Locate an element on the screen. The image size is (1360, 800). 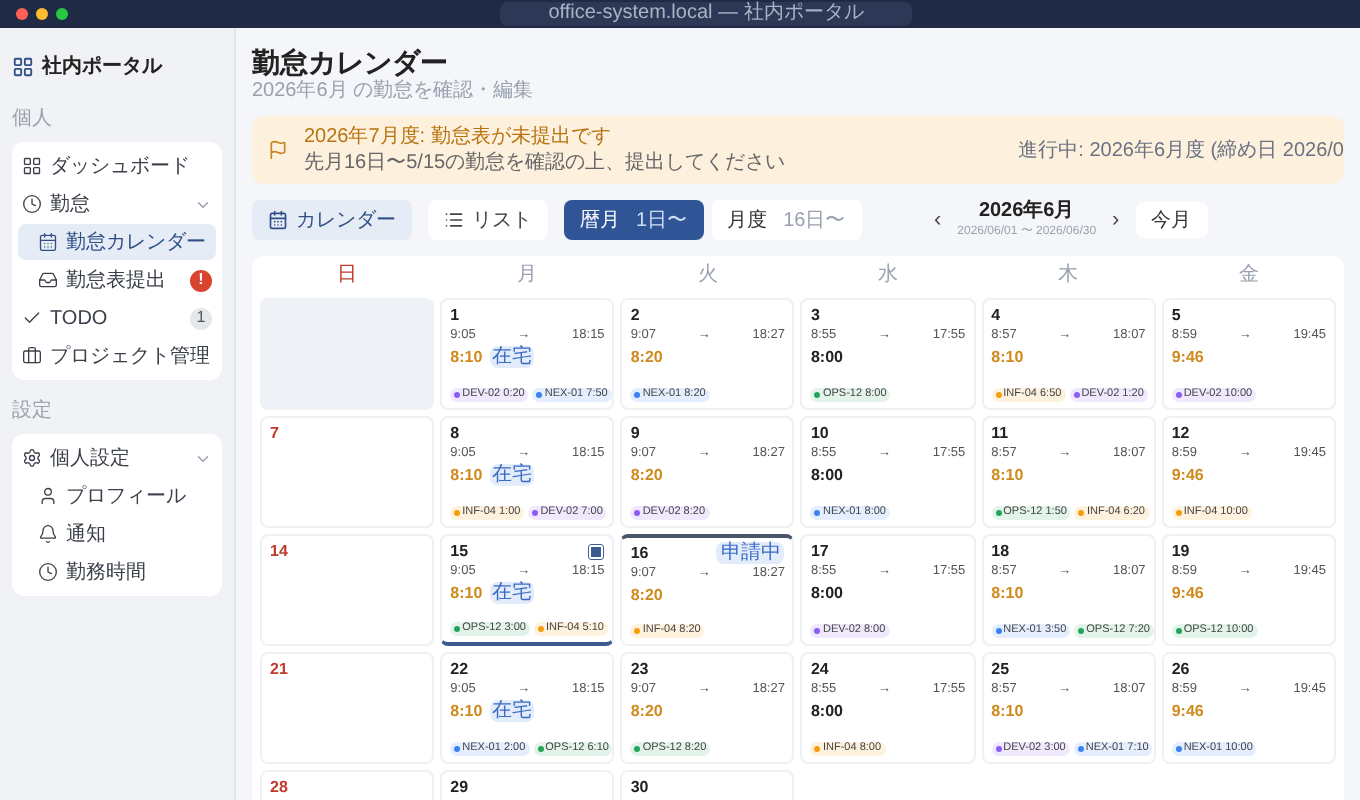
day-number: 11 is located at coordinates (1000, 433).